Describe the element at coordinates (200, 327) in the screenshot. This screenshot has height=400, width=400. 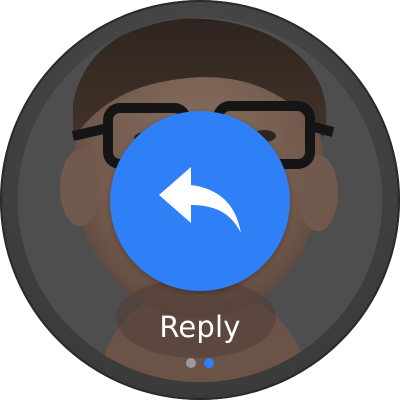
I see `action-label: Reply` at that location.